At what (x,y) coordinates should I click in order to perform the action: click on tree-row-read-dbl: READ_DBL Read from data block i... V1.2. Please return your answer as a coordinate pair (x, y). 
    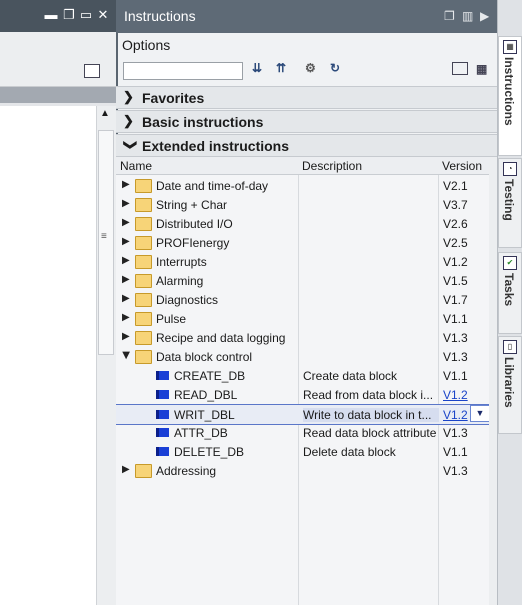
    Looking at the image, I should click on (306, 394).